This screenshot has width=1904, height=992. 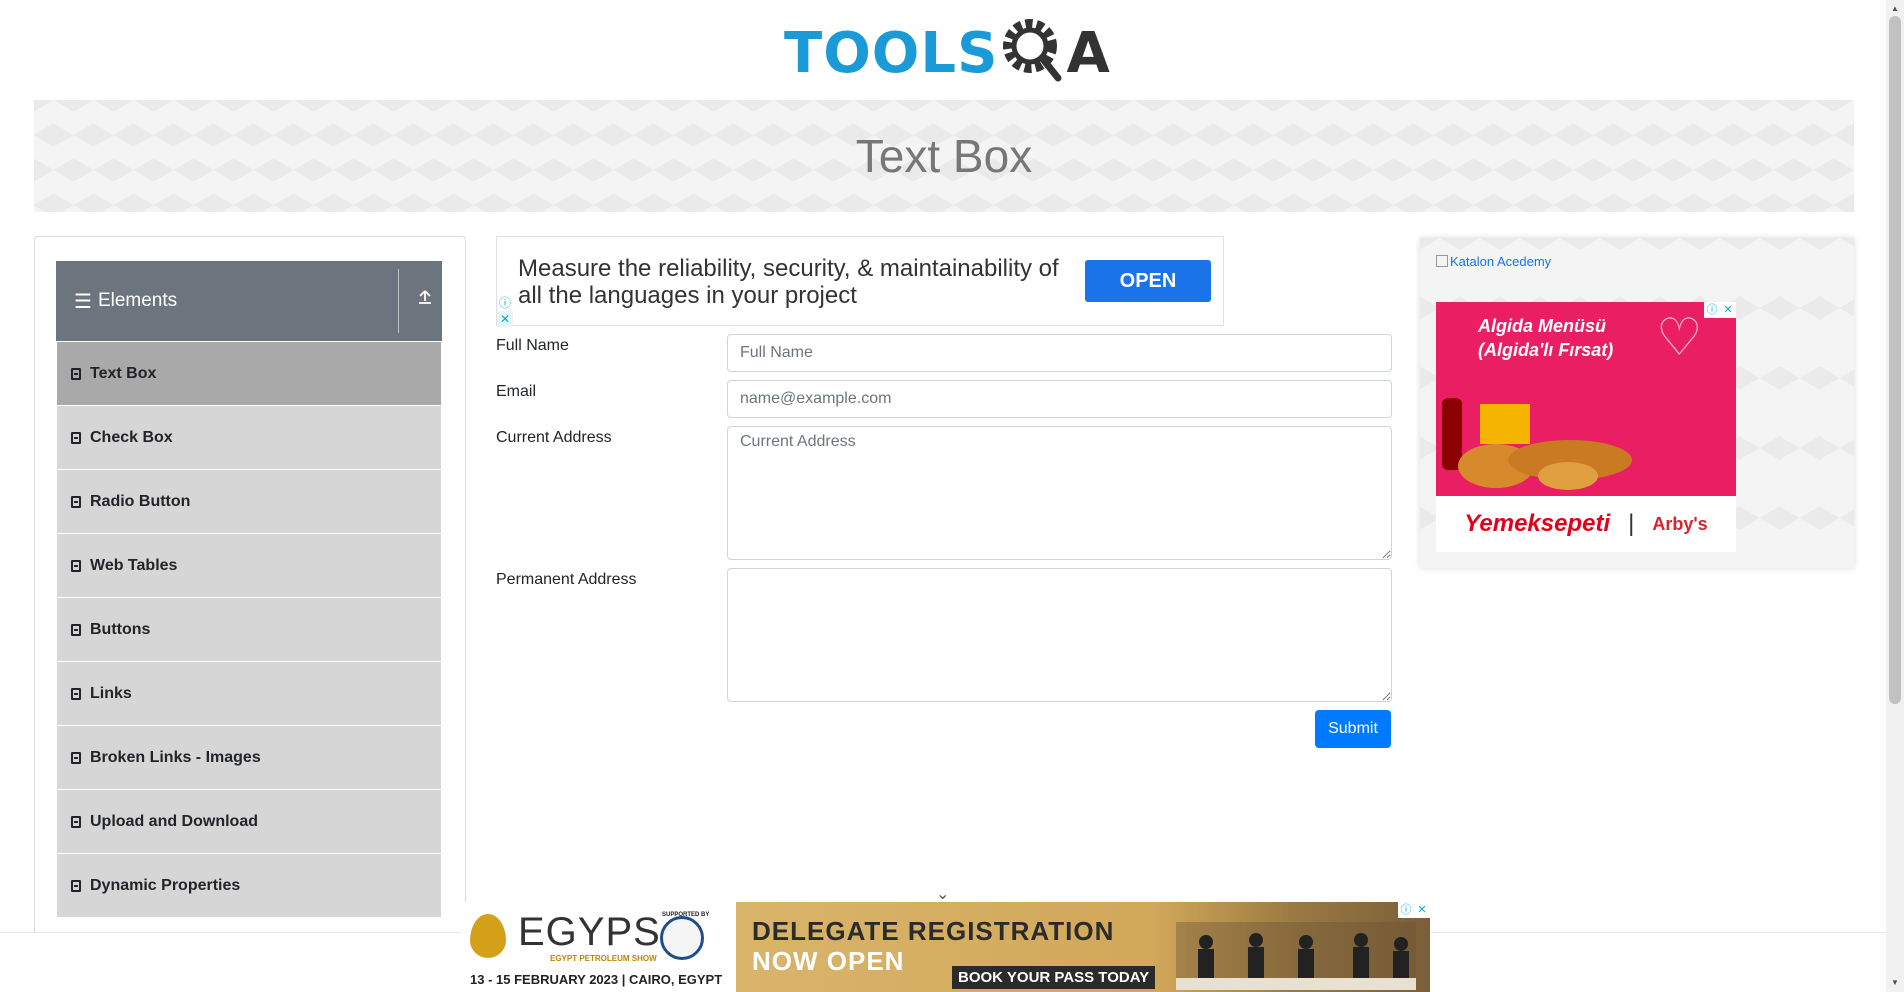 I want to click on sidebar-item-label: Web Tables, so click(x=134, y=565).